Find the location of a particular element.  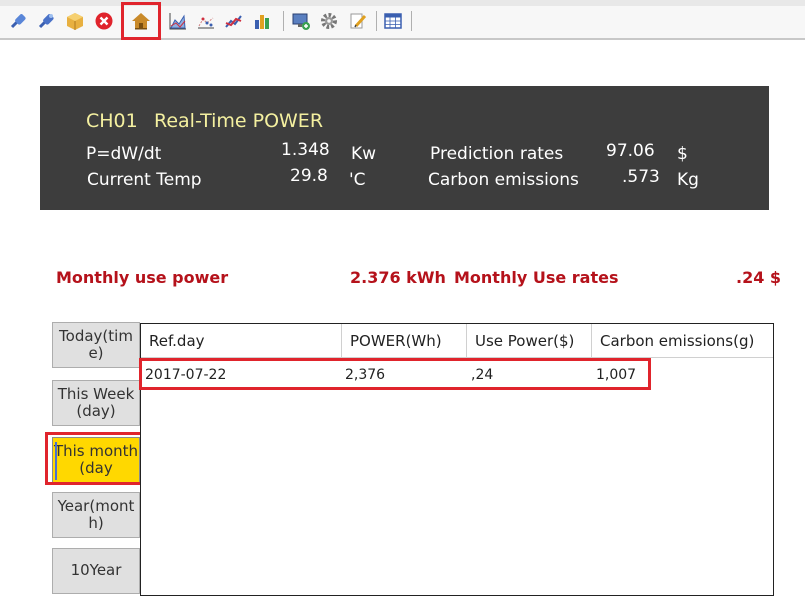

chart-bar-icon is located at coordinates (263, 21).